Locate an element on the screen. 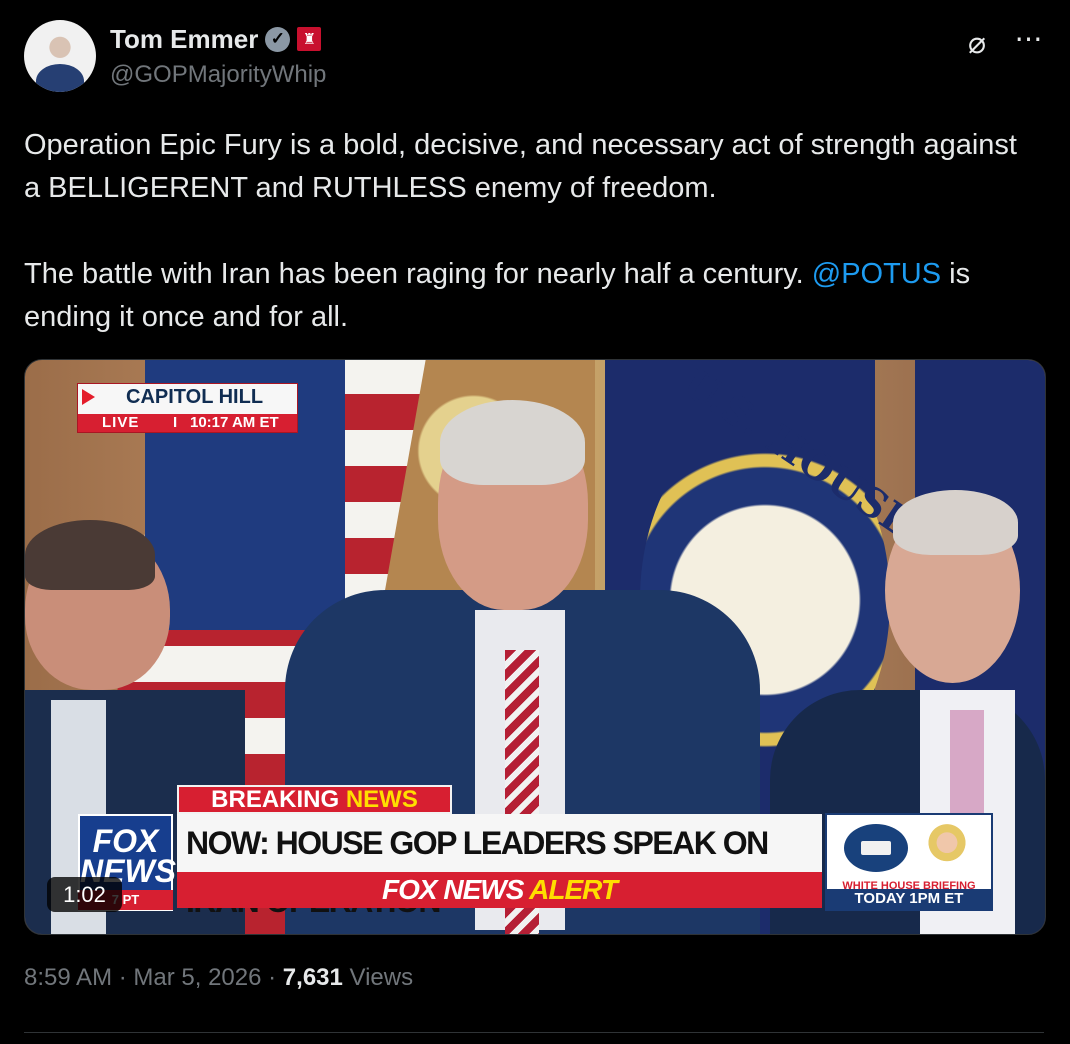  tweet-metadata: 8:59 AM · Mar 5, 2026 · 7,631 Views is located at coordinates (218, 978).